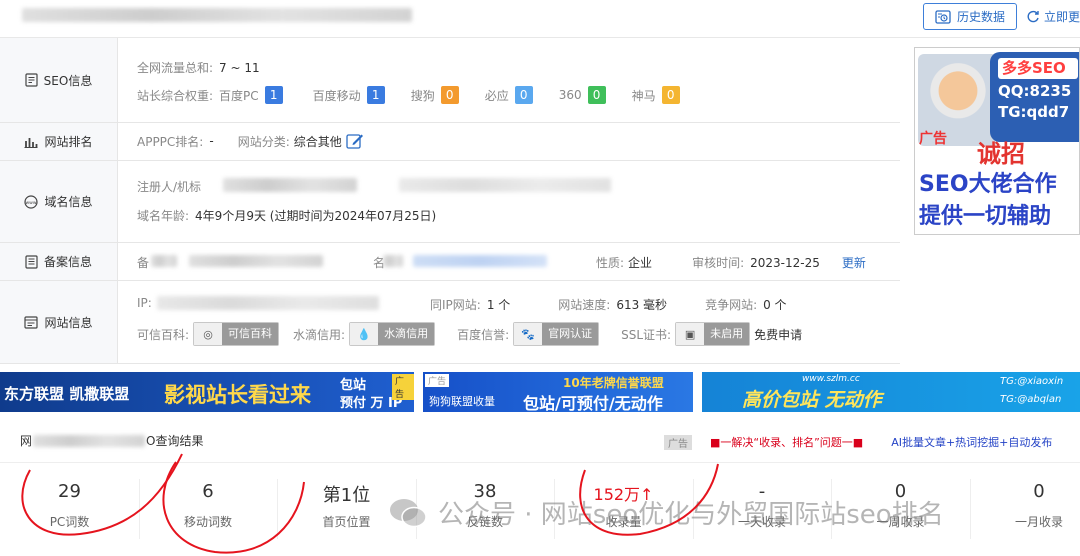 The height and width of the screenshot is (556, 1080). What do you see at coordinates (68, 322) in the screenshot?
I see `website-info-label-text: 网站信息` at bounding box center [68, 322].